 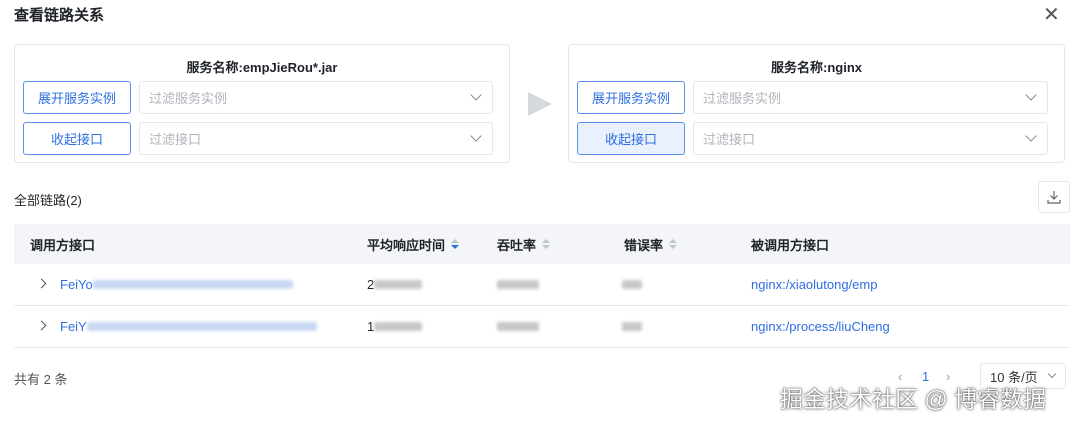 I want to click on download-button, so click(x=1054, y=197).